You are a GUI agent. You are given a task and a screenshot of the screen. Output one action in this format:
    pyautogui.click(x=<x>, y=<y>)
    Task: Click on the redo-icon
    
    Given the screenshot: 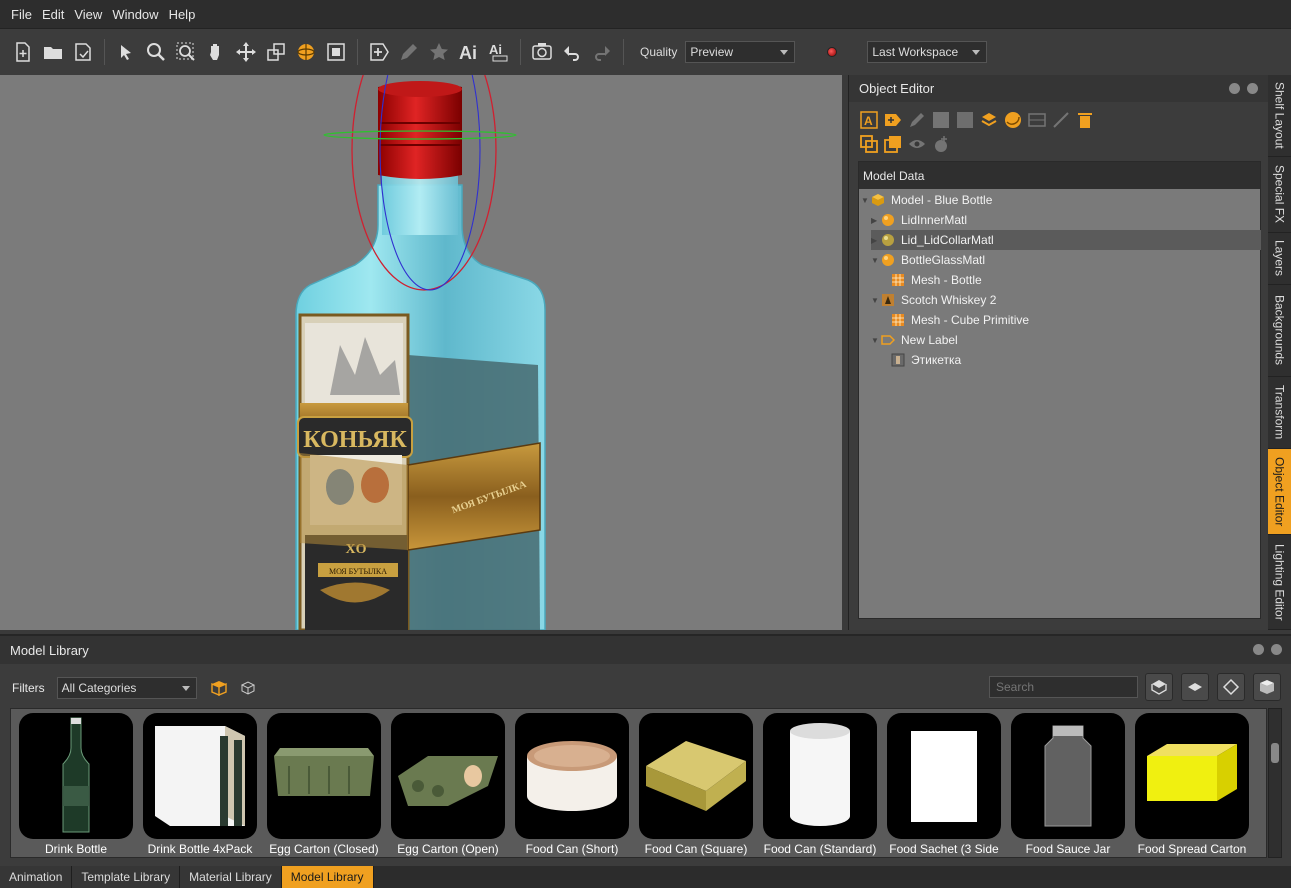 What is the action you would take?
    pyautogui.click(x=602, y=52)
    